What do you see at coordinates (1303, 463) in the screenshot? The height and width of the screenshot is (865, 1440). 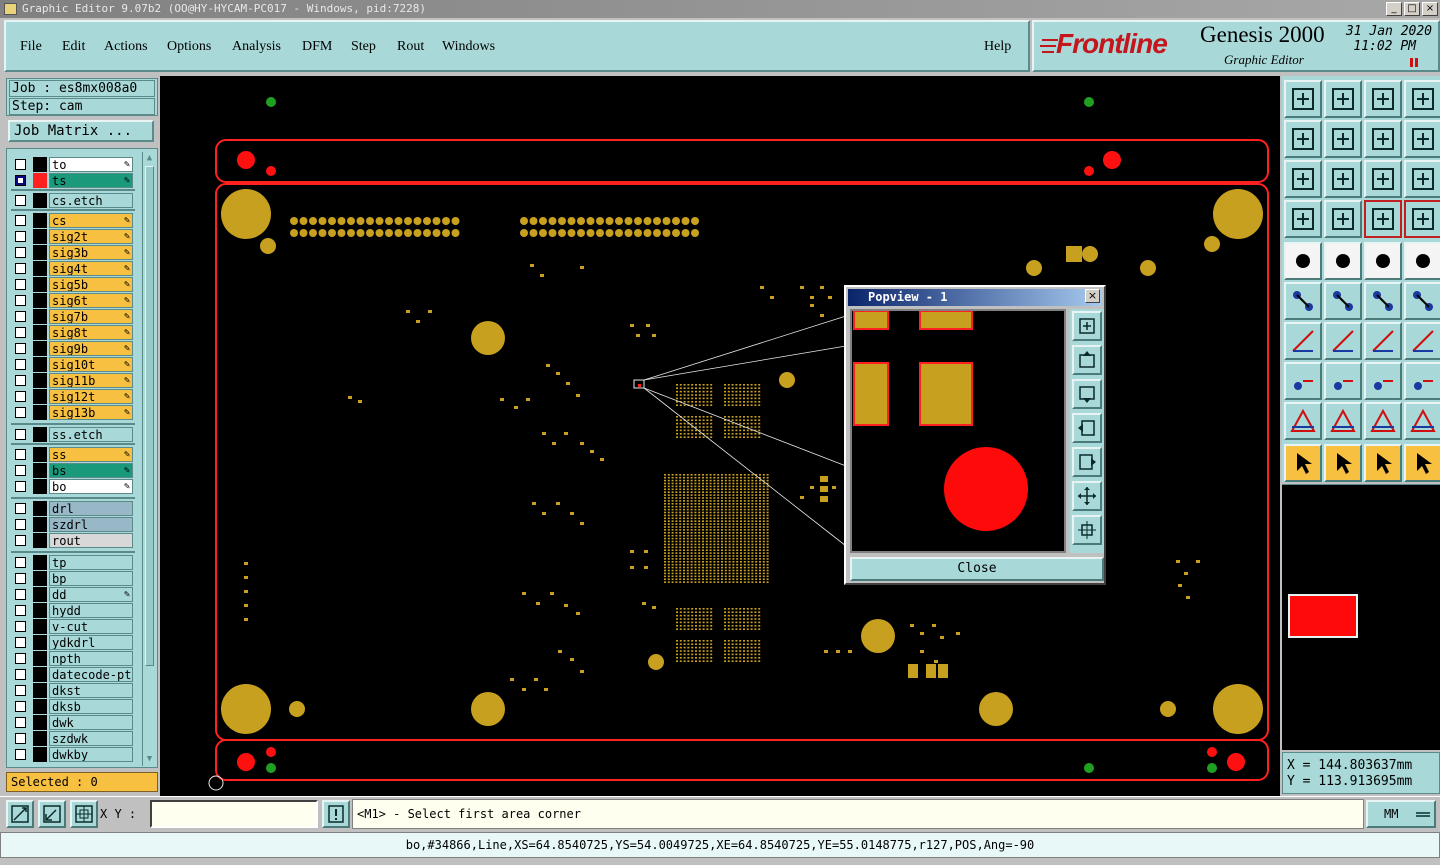 I see `pointer-button` at bounding box center [1303, 463].